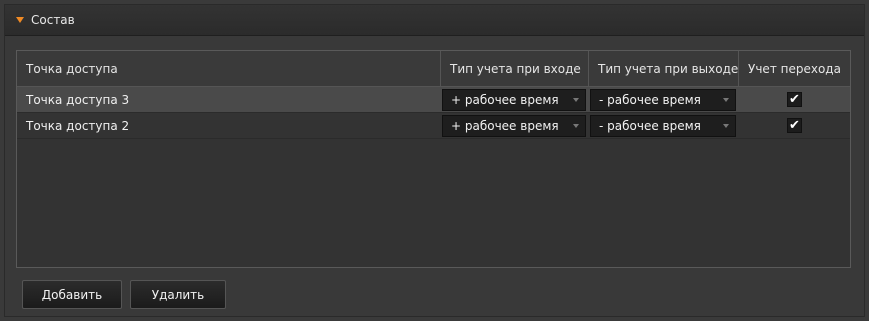 The height and width of the screenshot is (321, 869). I want to click on column-header-exit-type: Тип учета при выходе, so click(664, 68).